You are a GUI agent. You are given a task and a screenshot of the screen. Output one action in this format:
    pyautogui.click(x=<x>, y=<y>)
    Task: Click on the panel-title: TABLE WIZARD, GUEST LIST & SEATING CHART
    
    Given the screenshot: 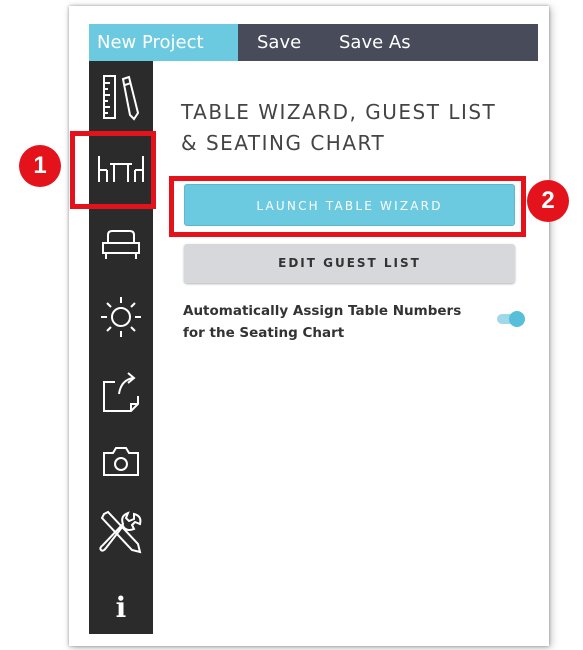 What is the action you would take?
    pyautogui.click(x=339, y=127)
    